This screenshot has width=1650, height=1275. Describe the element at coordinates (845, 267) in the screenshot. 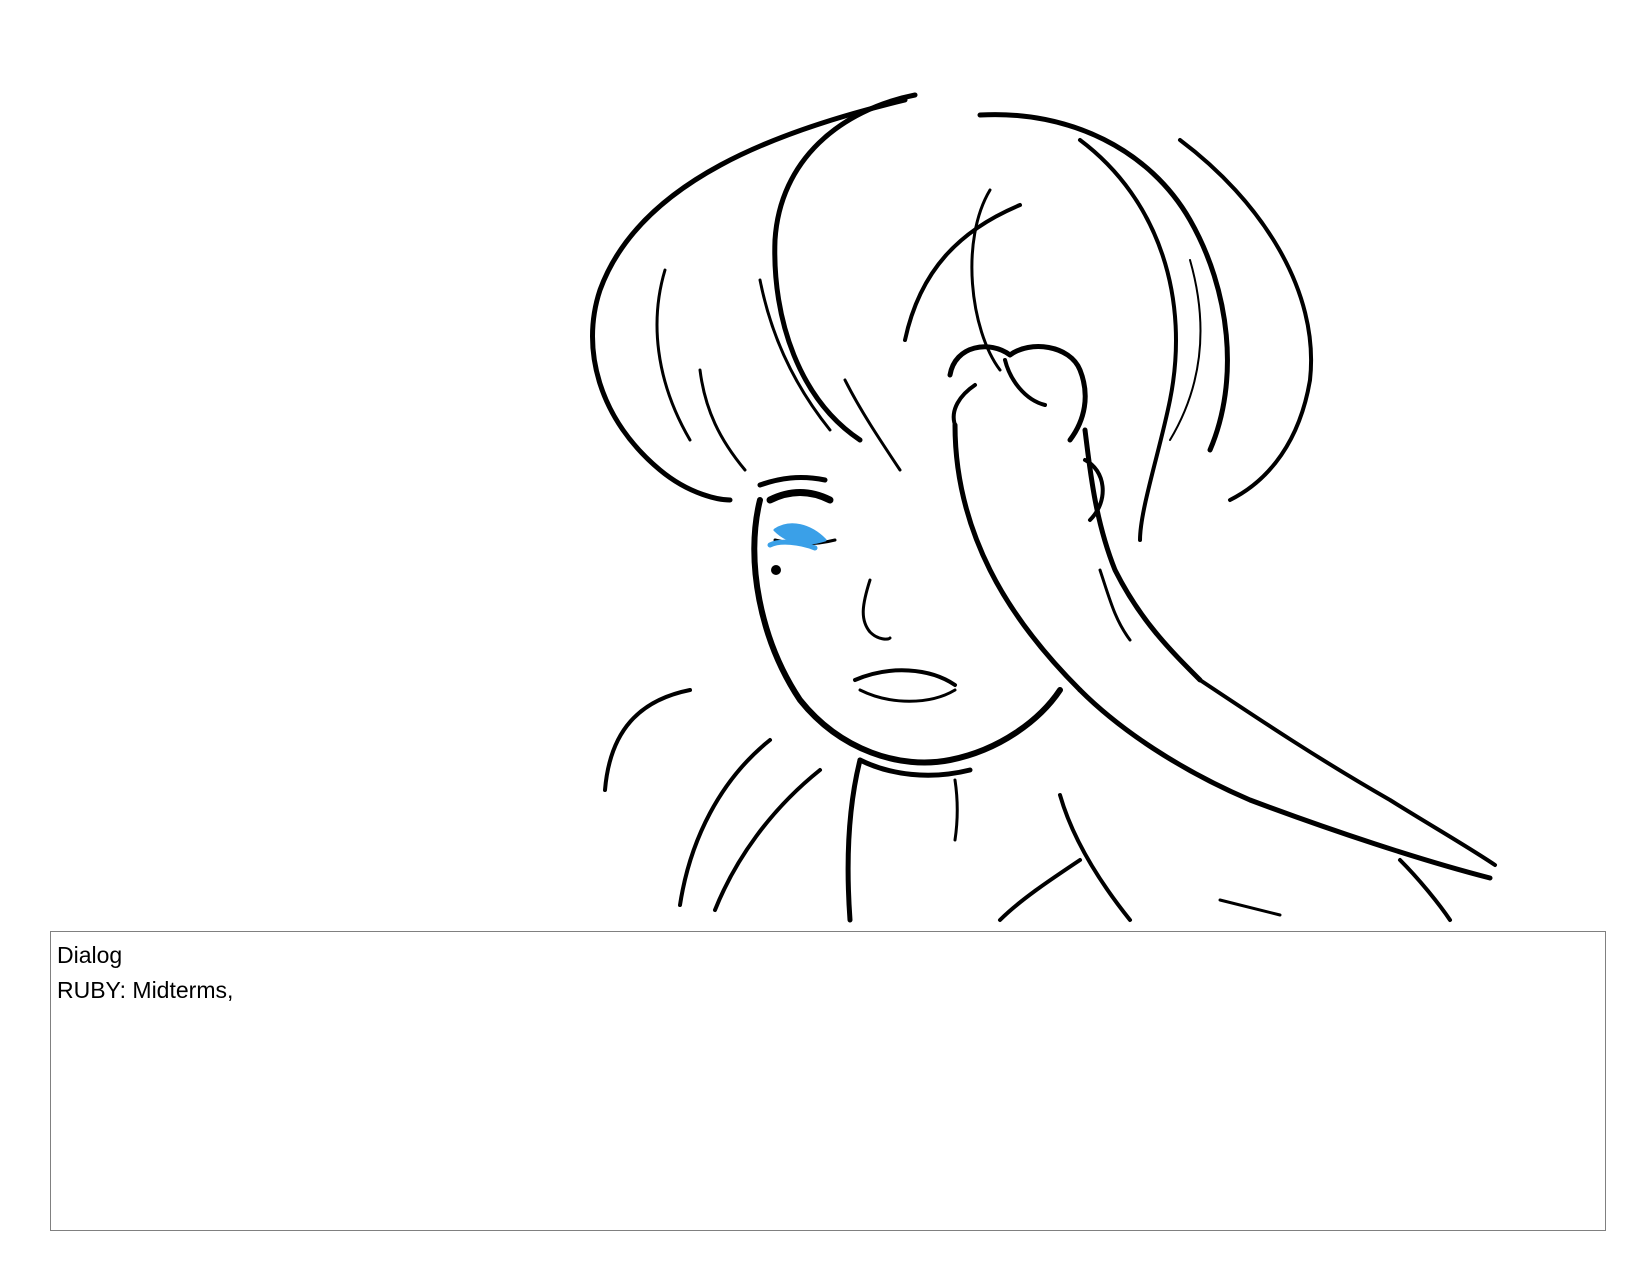

I see `hair-crown` at that location.